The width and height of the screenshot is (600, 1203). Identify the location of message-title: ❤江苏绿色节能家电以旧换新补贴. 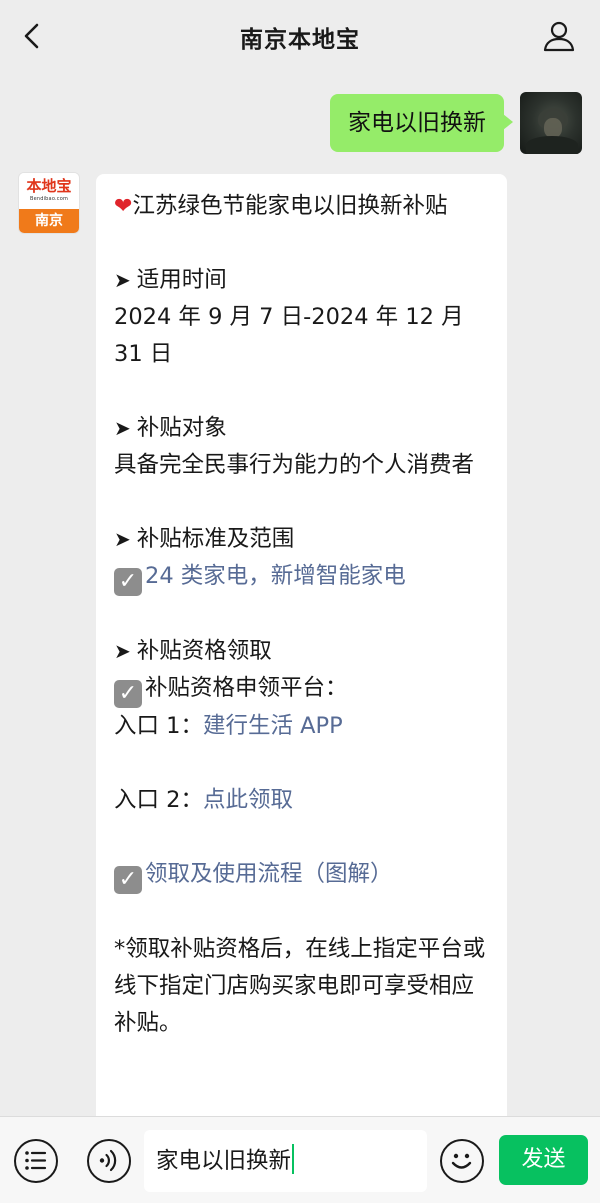
(281, 206).